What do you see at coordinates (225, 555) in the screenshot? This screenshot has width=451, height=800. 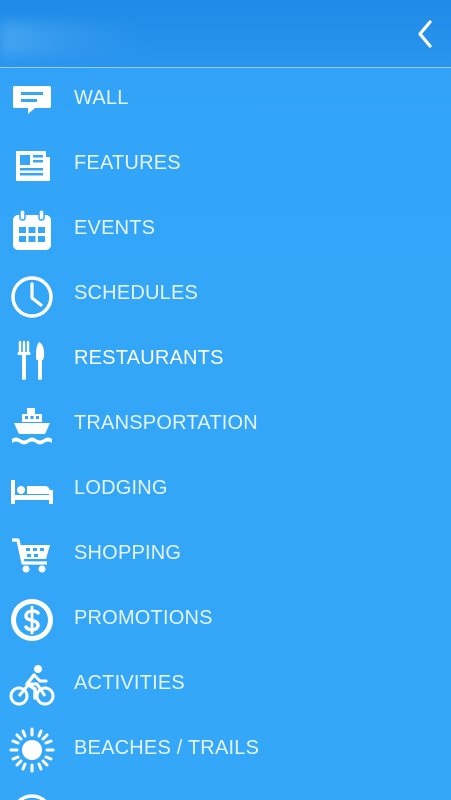 I see `menu-item-shopping: SHOPPING` at bounding box center [225, 555].